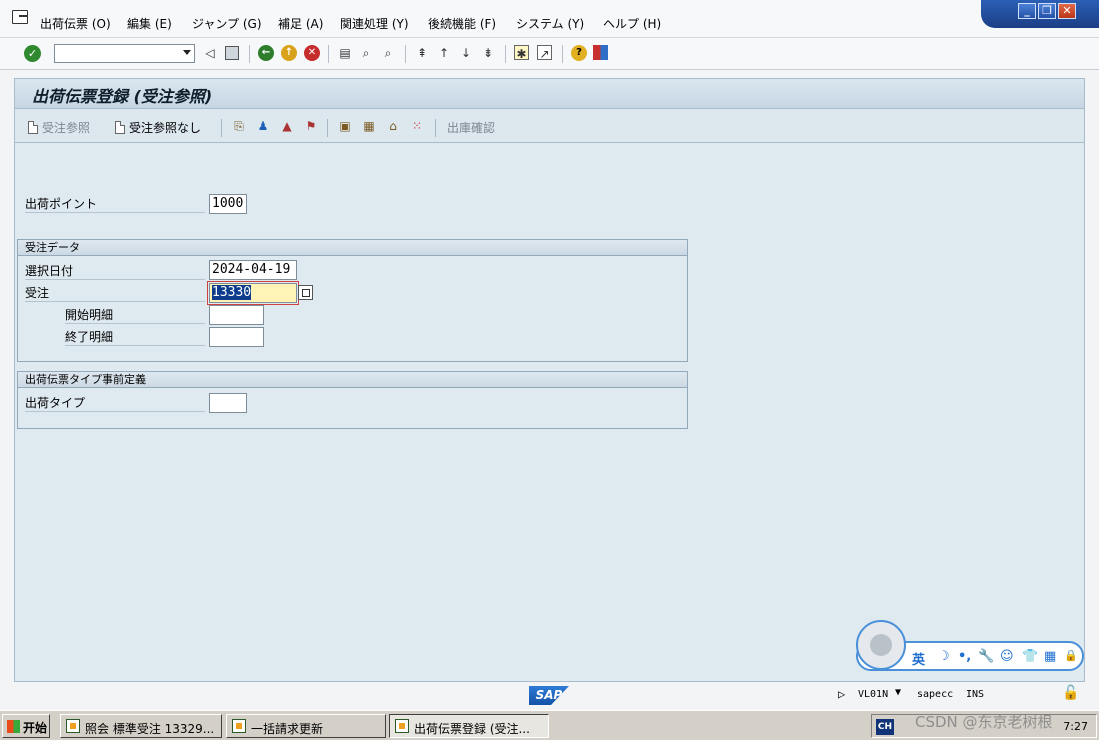  What do you see at coordinates (471, 127) in the screenshot?
I see `goods-issue-button: 出庫確認` at bounding box center [471, 127].